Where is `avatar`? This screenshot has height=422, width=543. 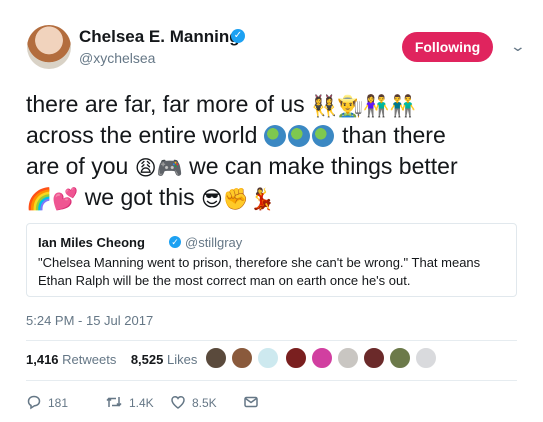 avatar is located at coordinates (49, 47).